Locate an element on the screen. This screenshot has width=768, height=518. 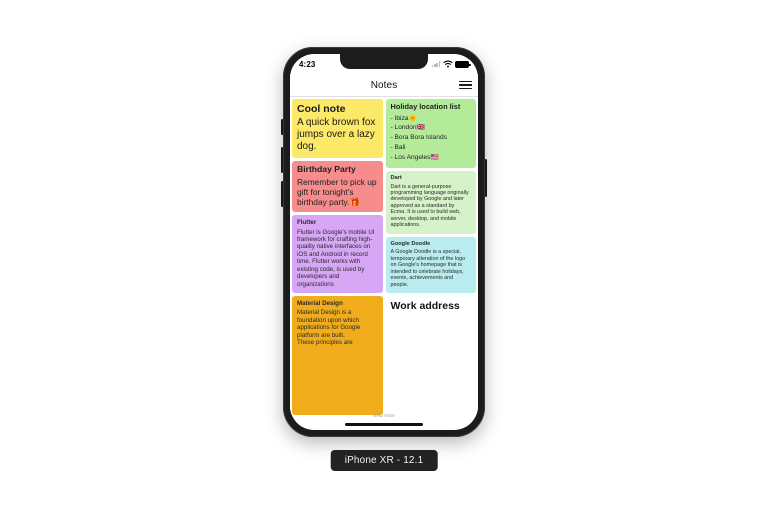
note-title: Work address is located at coordinates (425, 306).